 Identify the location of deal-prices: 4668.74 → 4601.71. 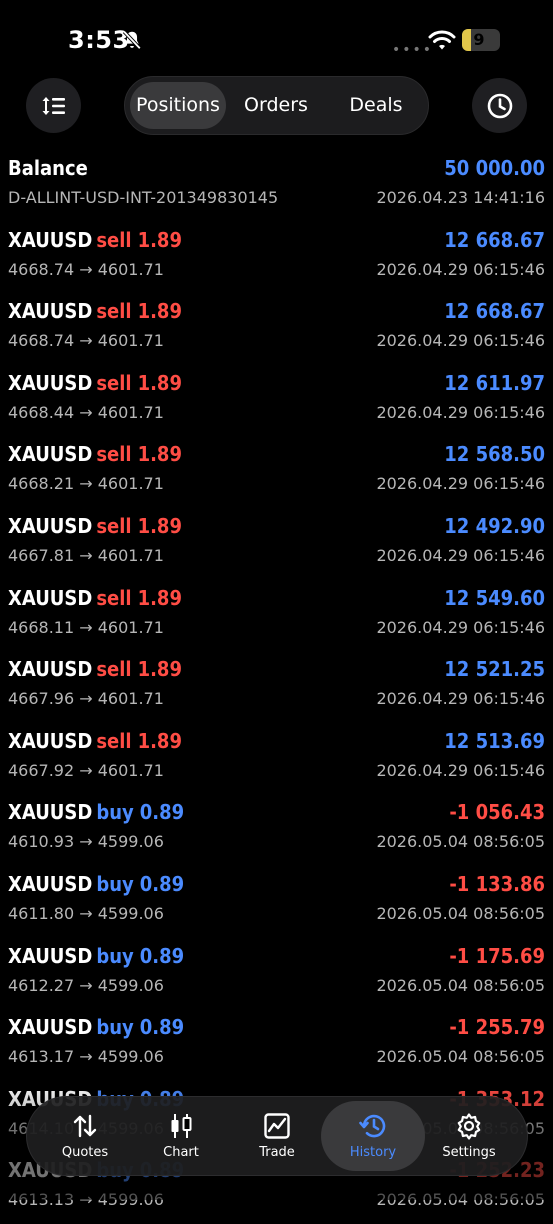
(86, 341).